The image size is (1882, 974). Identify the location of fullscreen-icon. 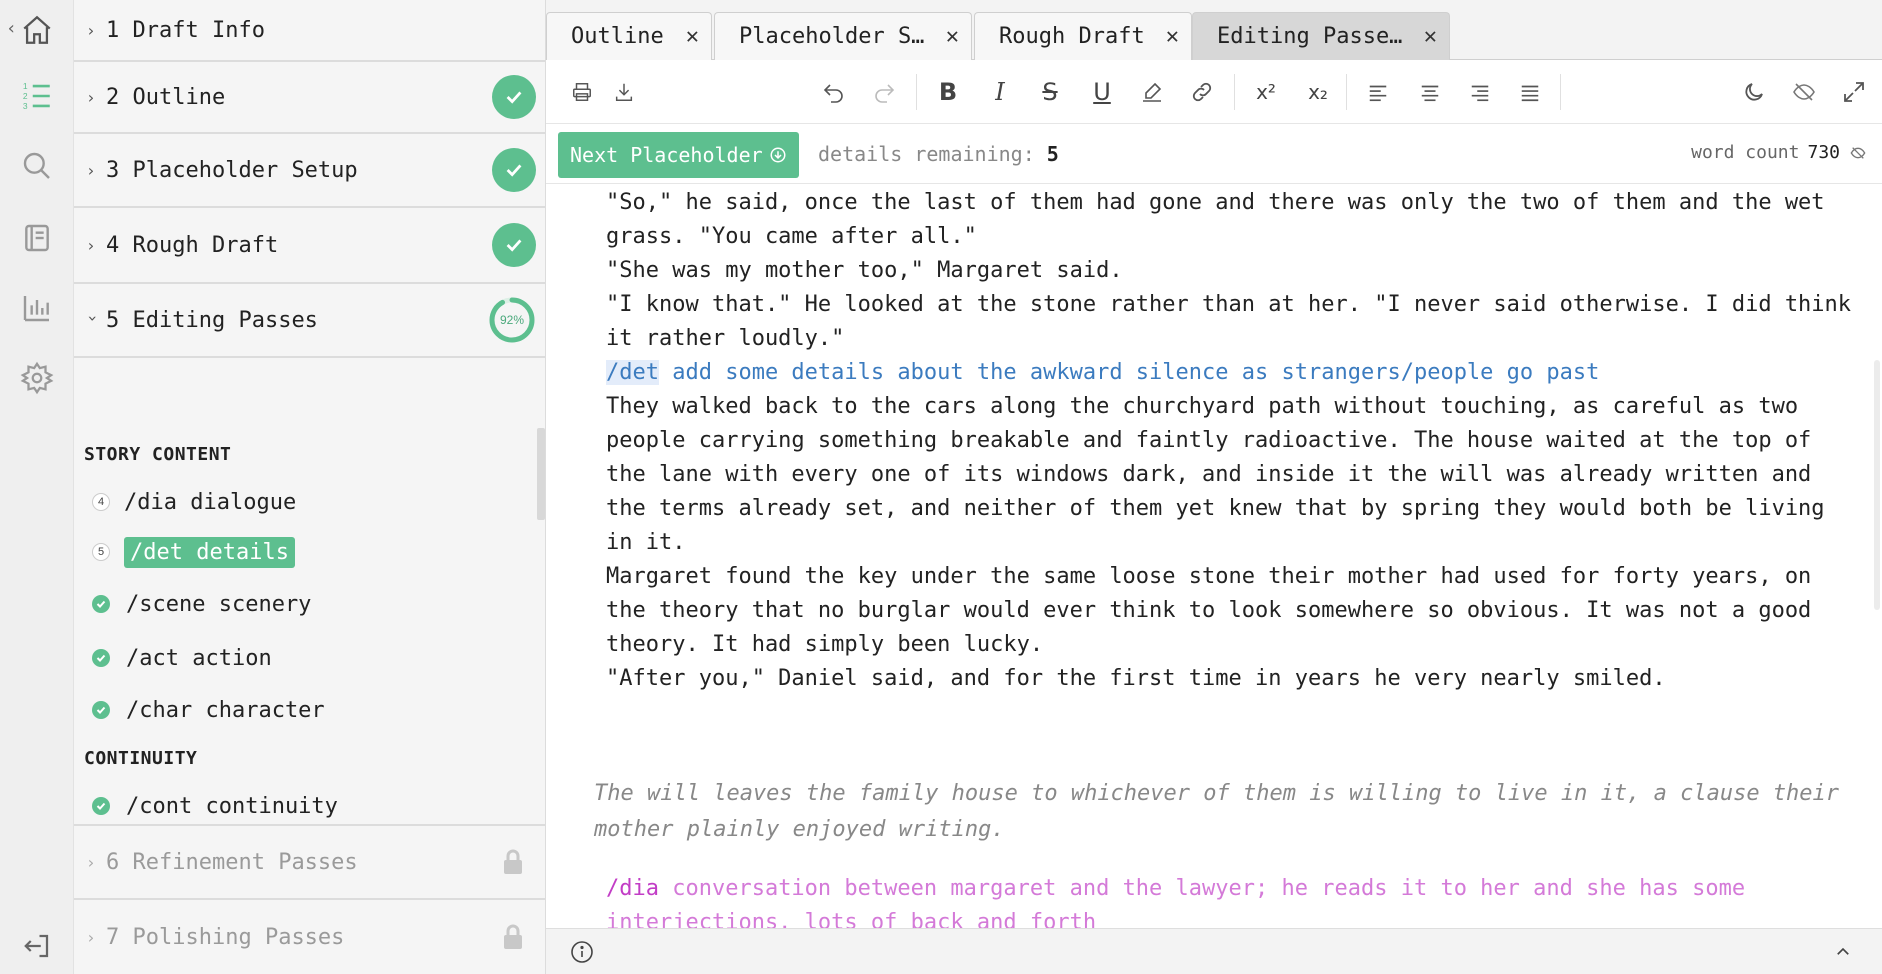
(1854, 92).